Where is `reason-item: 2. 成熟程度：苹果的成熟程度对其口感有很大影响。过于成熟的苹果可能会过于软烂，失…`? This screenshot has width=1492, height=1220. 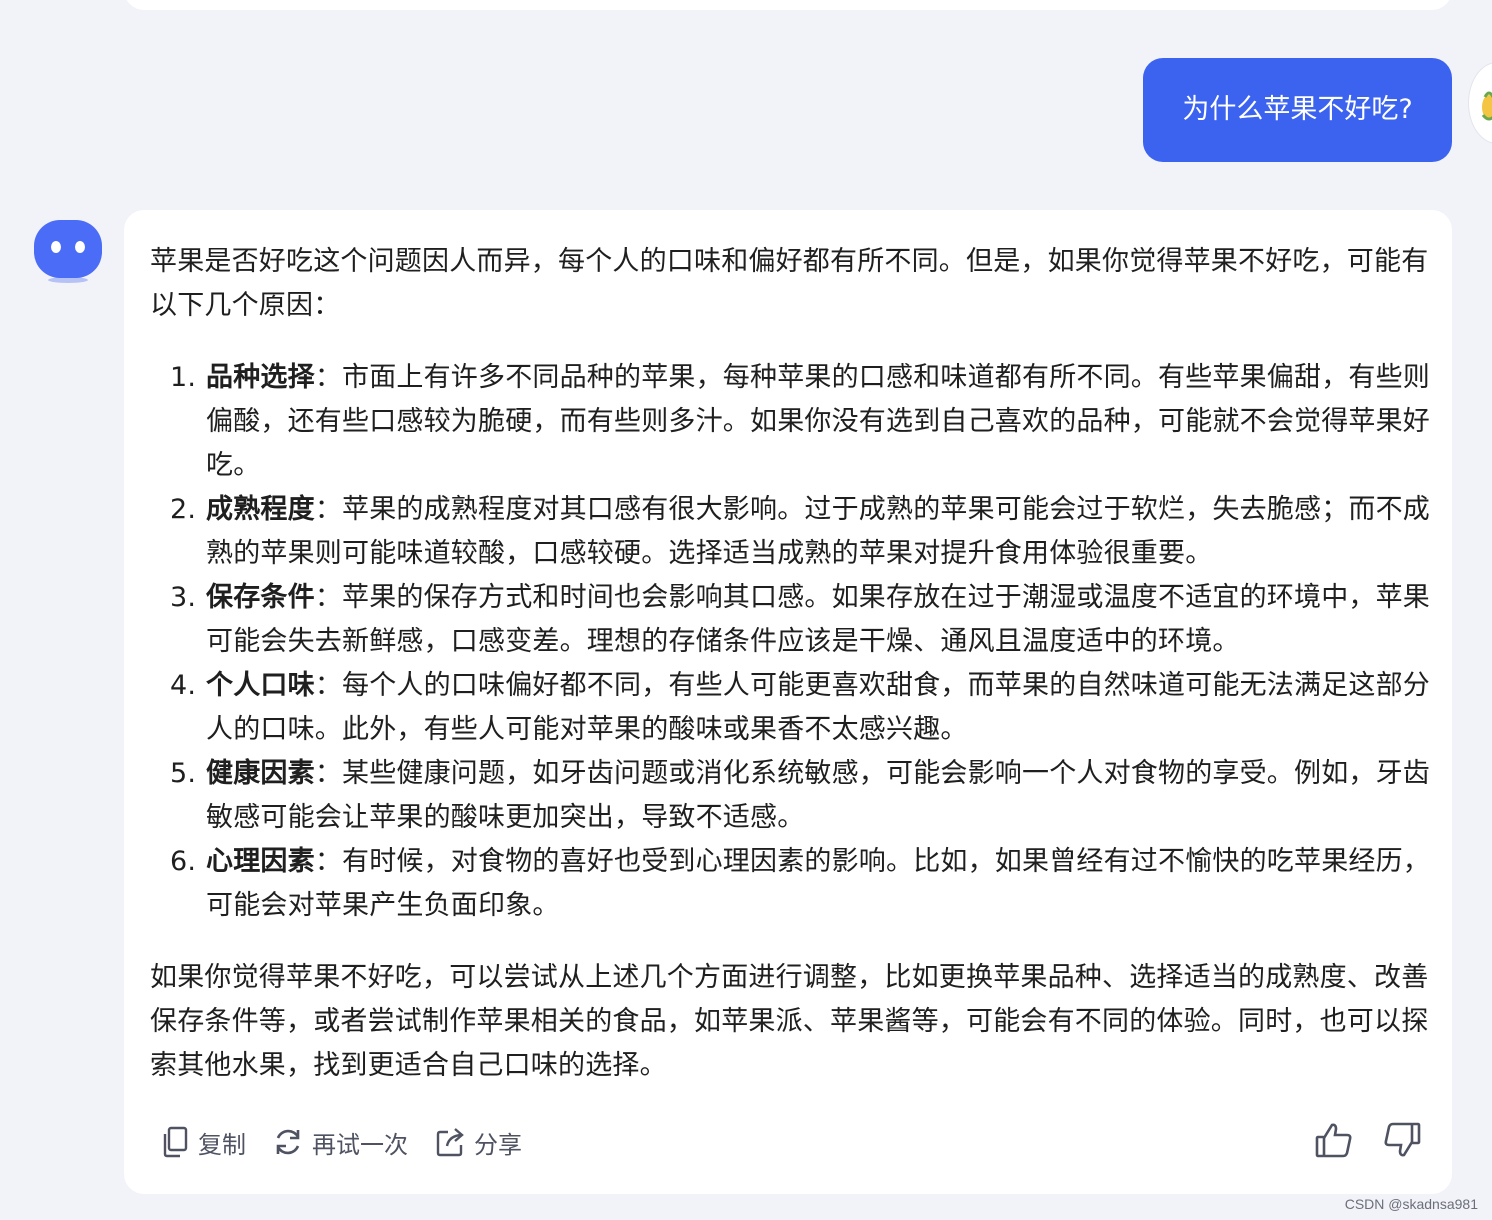 reason-item: 2. 成熟程度：苹果的成熟程度对其口感有很大影响。过于成熟的苹果可能会过于软烂，失… is located at coordinates (795, 532).